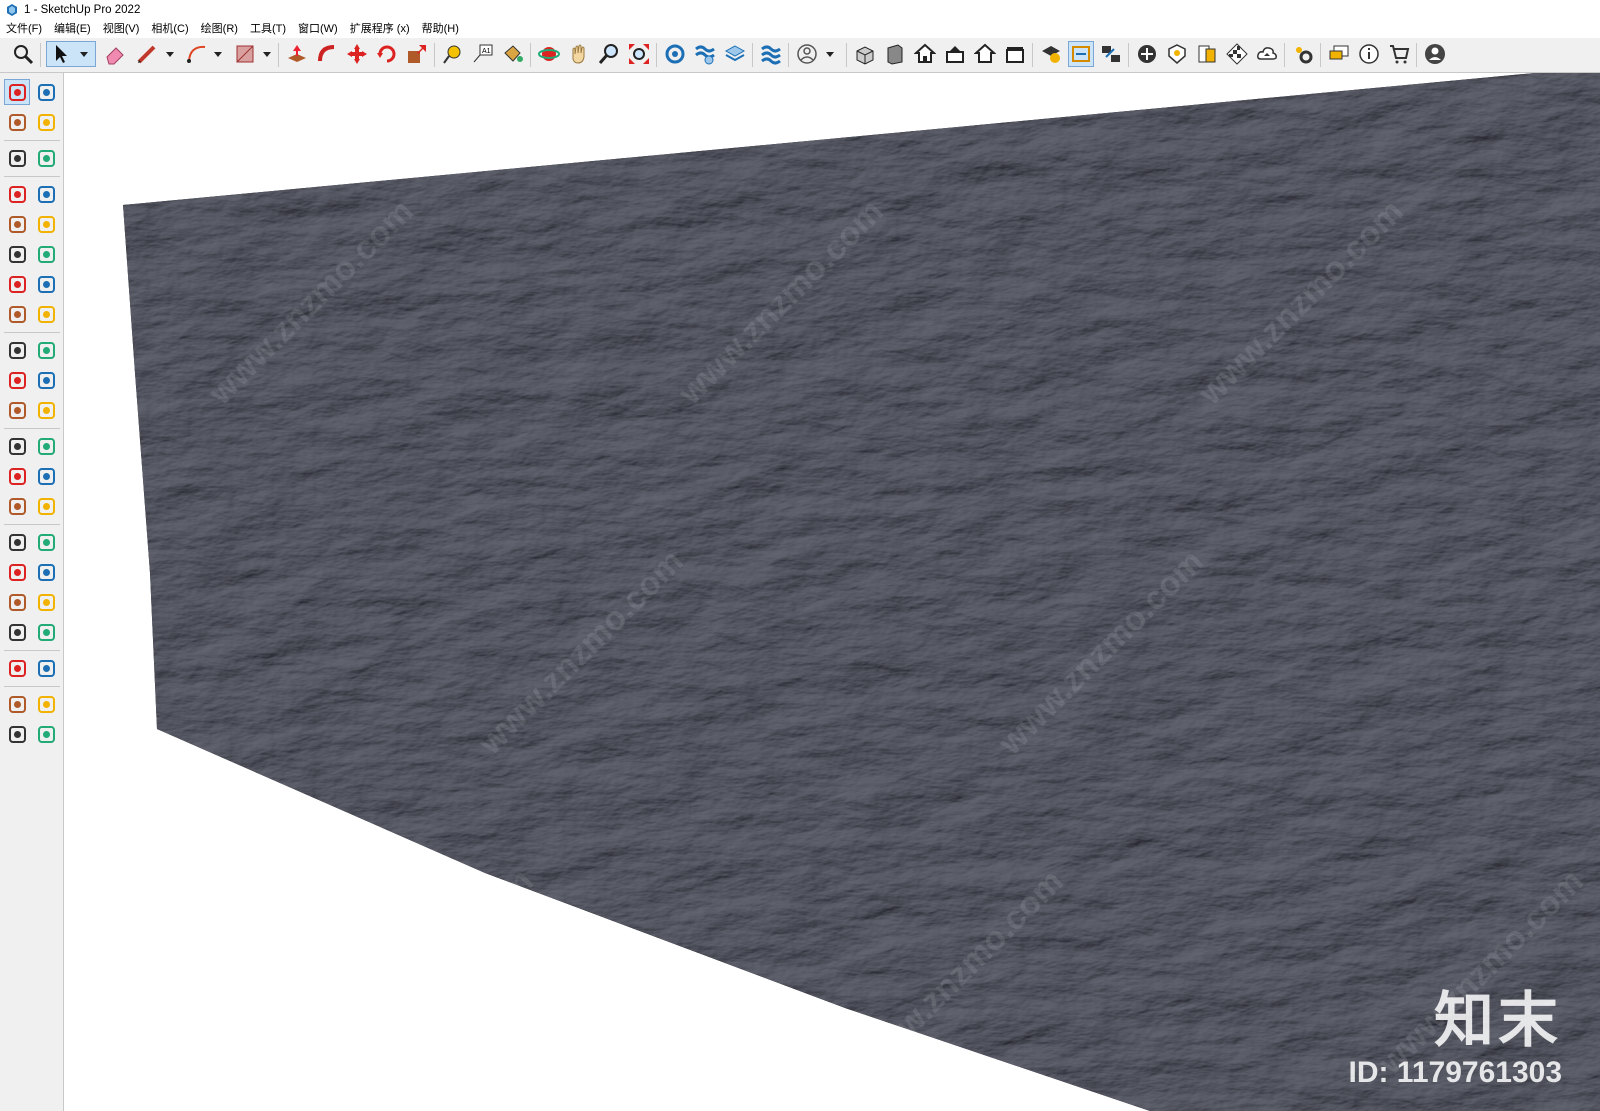 The width and height of the screenshot is (1600, 1111). Describe the element at coordinates (1207, 54) in the screenshot. I see `style-icon` at that location.